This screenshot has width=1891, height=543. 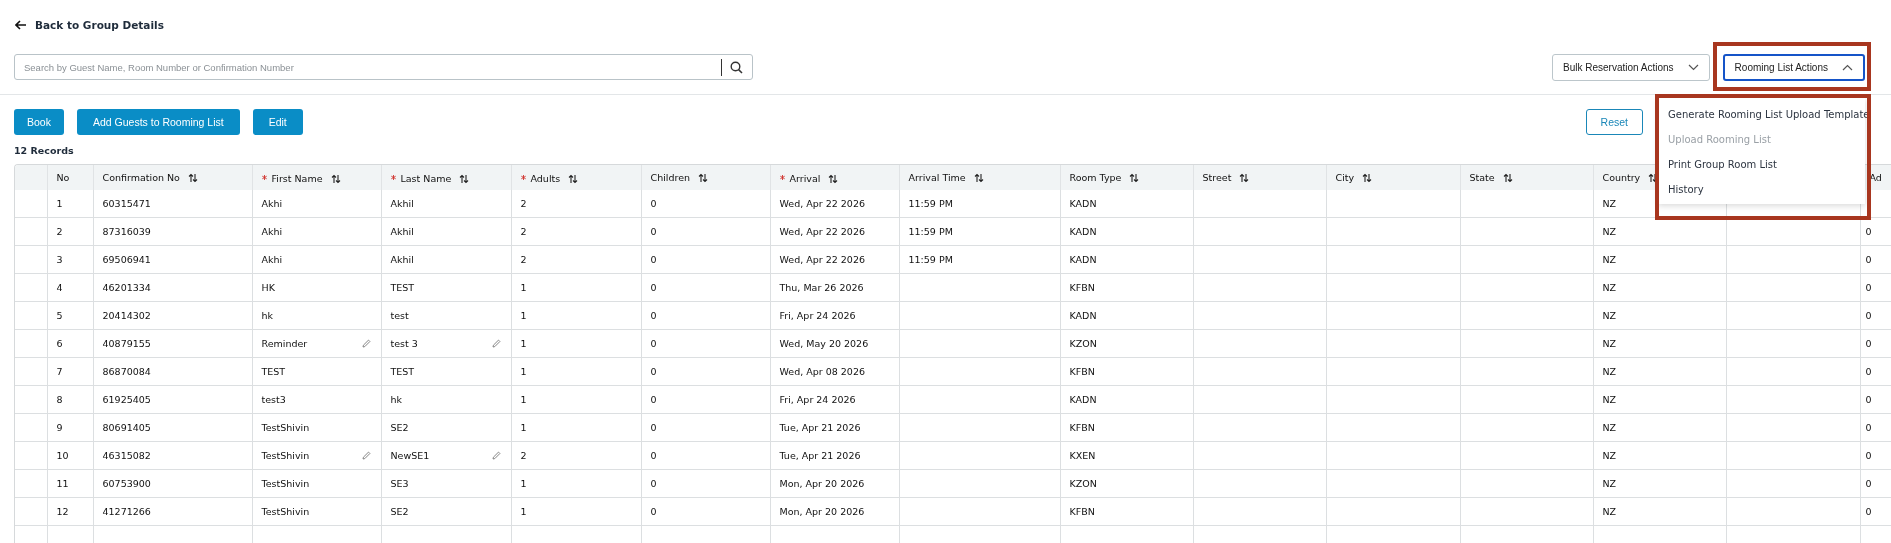 I want to click on column-header: No, so click(x=63, y=177).